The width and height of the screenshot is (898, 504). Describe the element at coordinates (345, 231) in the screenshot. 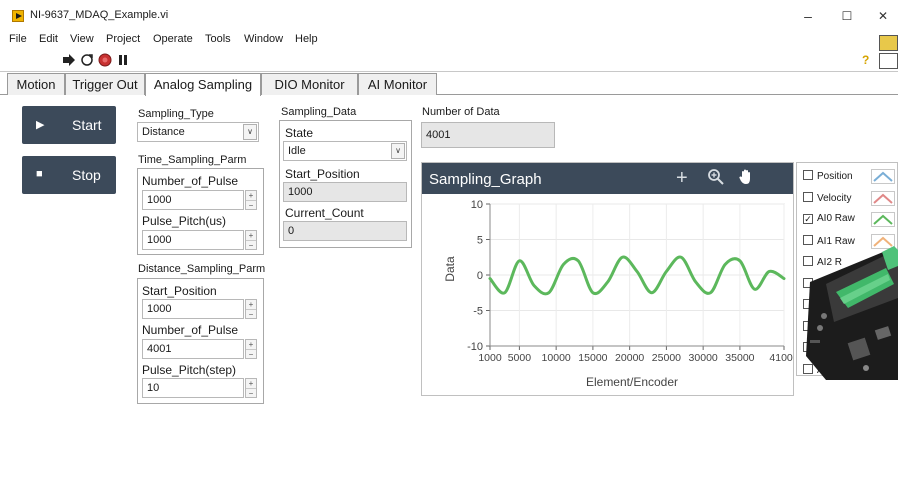

I see `current-count-indicator: 0` at that location.